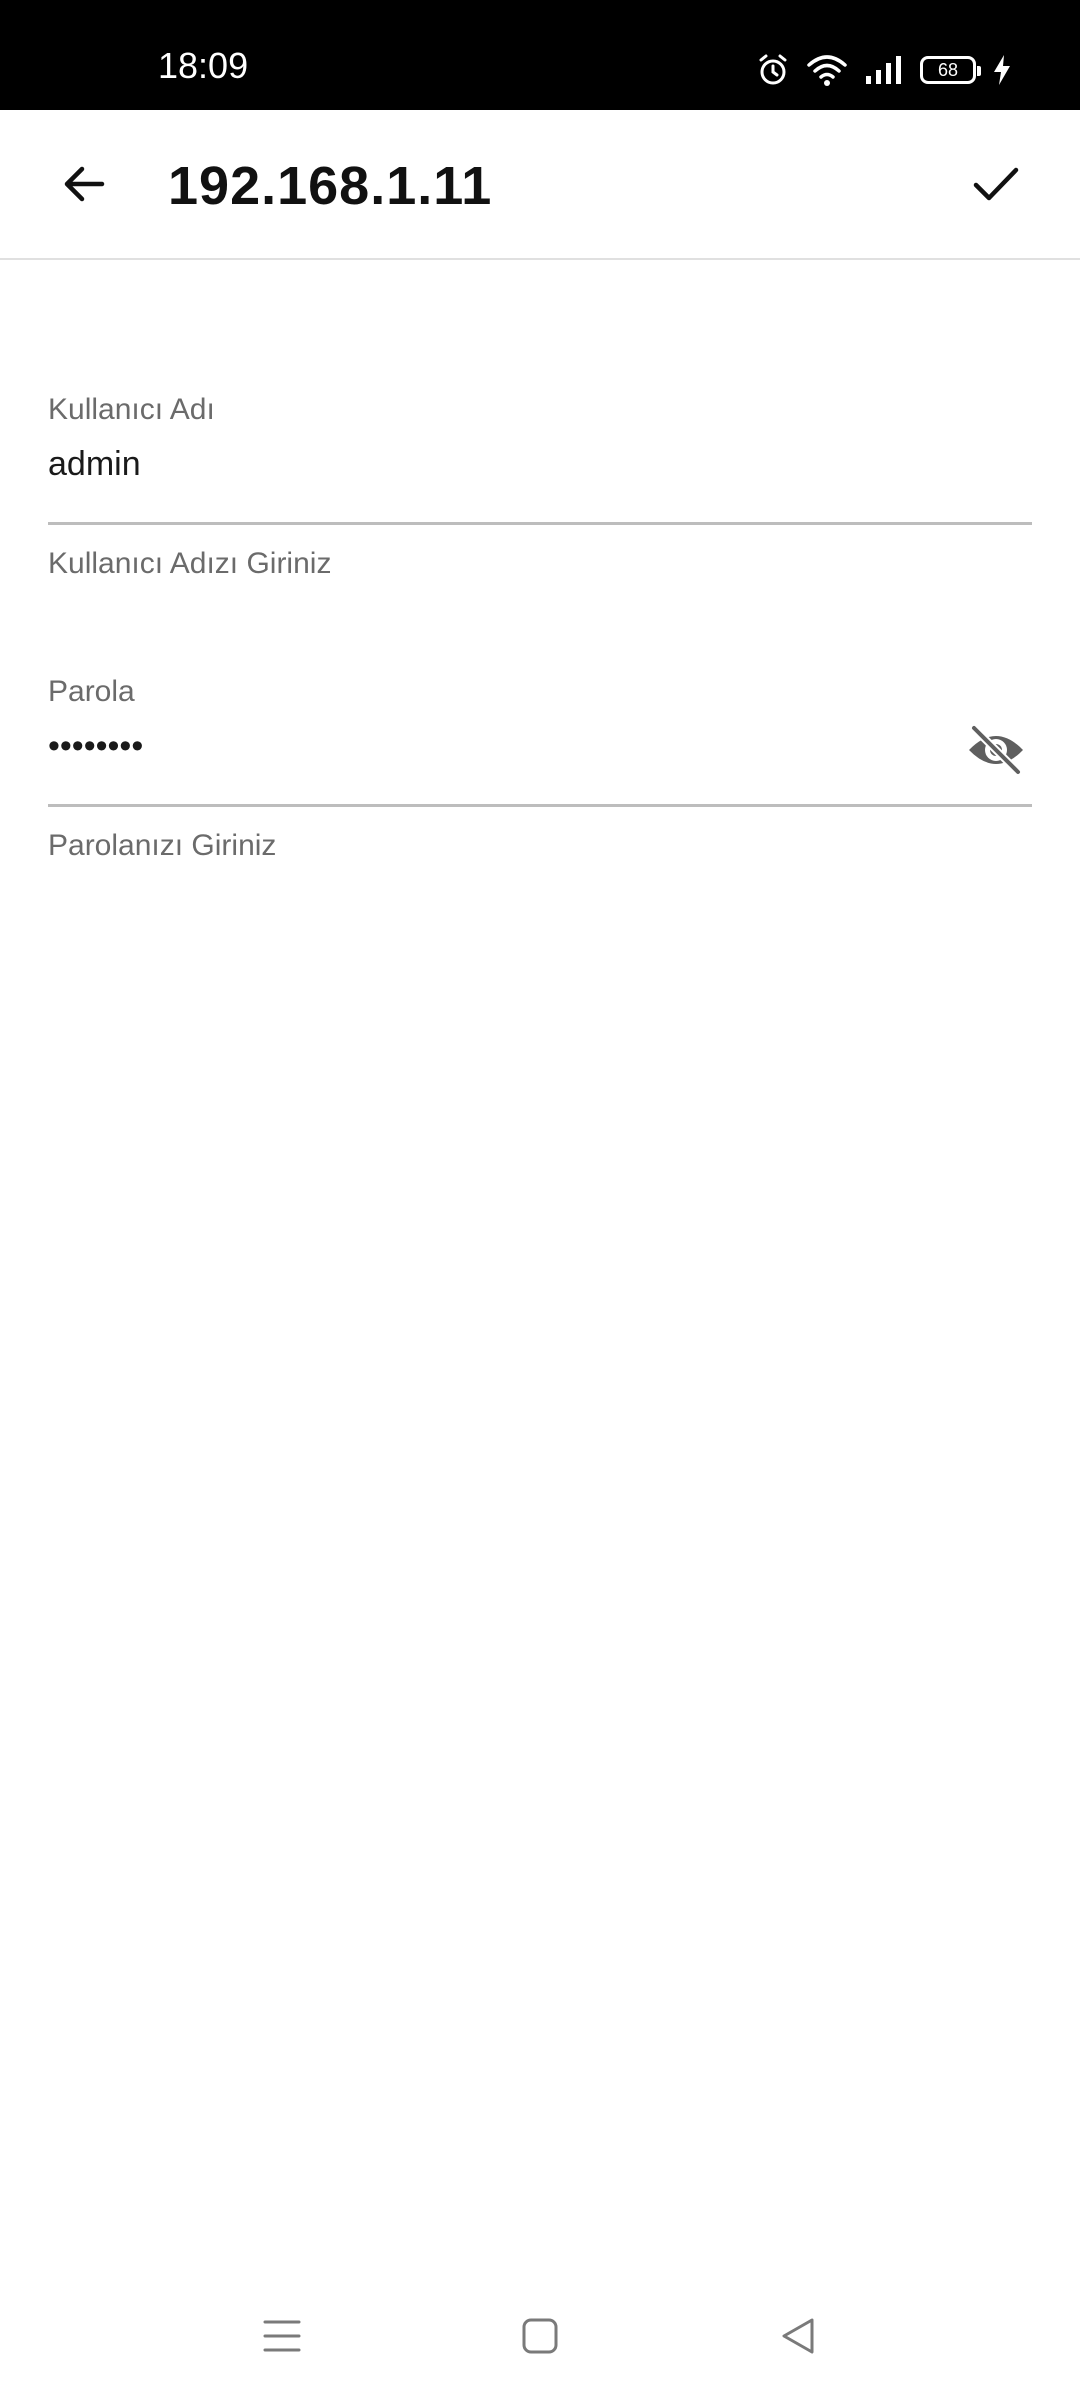 The width and height of the screenshot is (1080, 2400). What do you see at coordinates (540, 185) in the screenshot?
I see `app-bar: 192.168.1.11` at bounding box center [540, 185].